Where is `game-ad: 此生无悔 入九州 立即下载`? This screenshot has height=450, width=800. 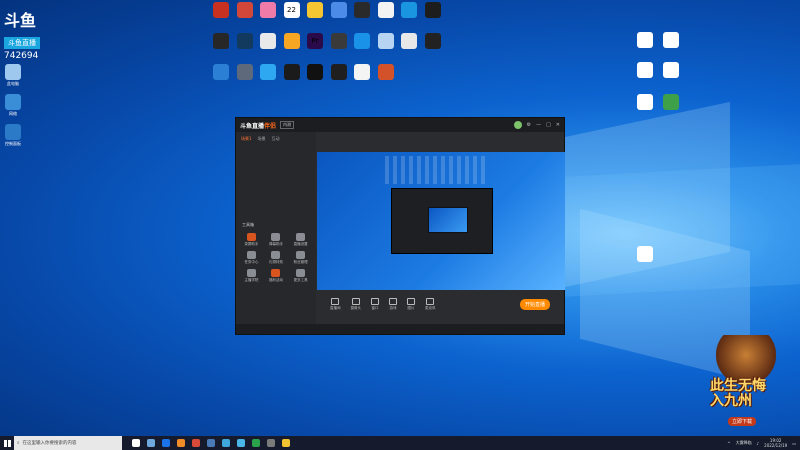 game-ad: 此生无悔 入九州 立即下载 is located at coordinates (752, 384).